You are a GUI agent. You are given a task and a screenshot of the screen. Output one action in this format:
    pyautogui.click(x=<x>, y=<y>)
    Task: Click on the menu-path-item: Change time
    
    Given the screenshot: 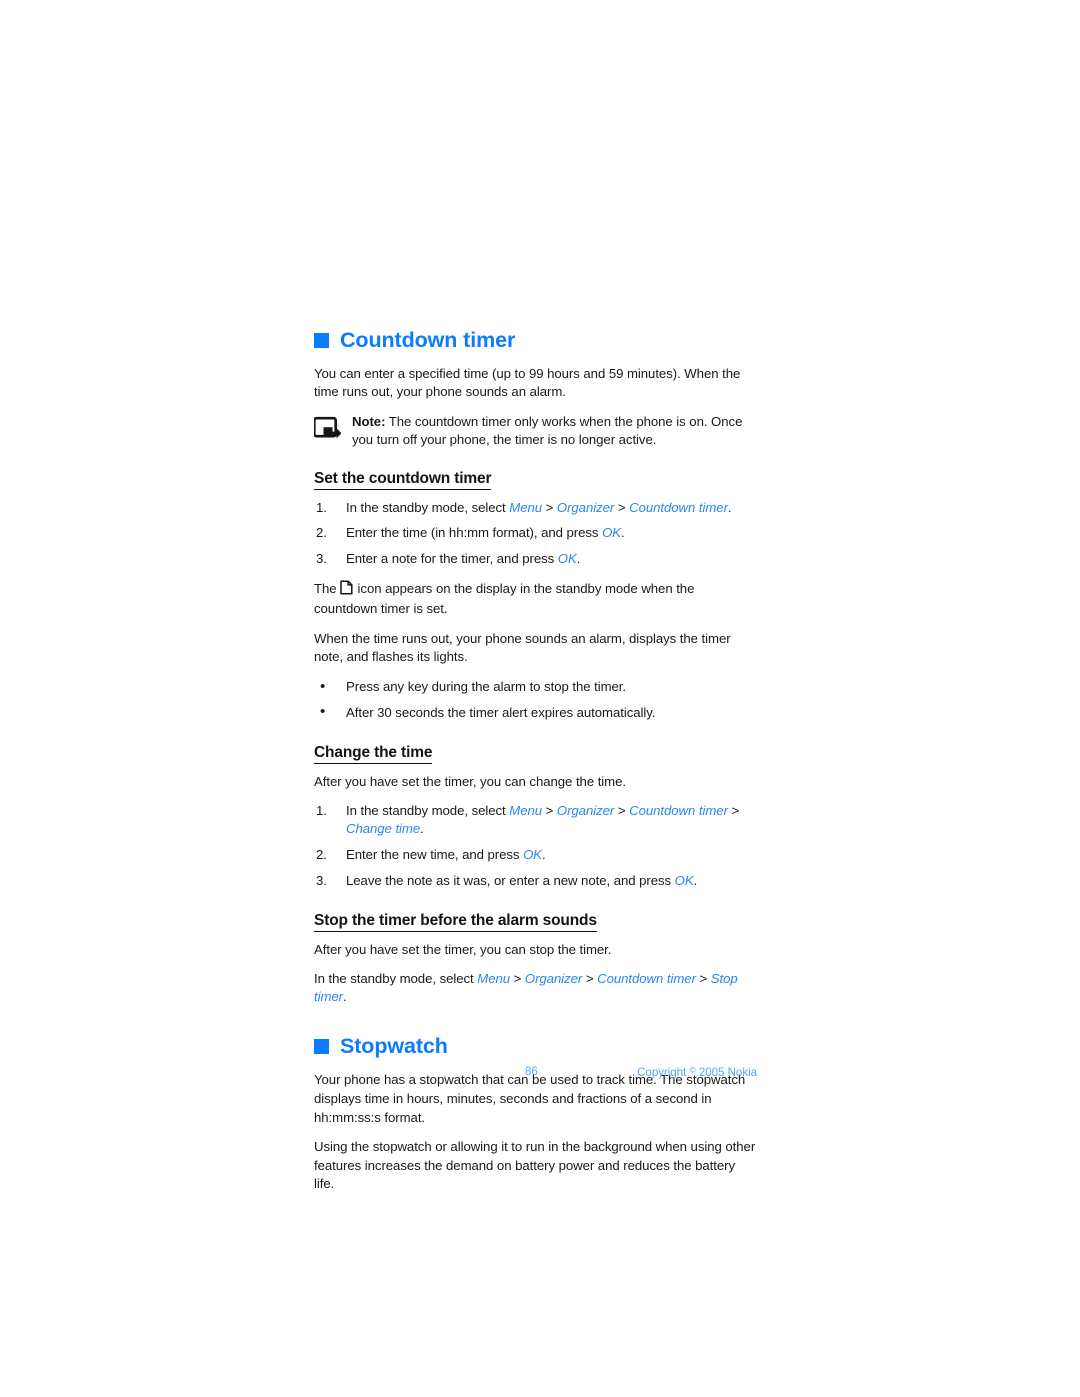 What is the action you would take?
    pyautogui.click(x=383, y=829)
    